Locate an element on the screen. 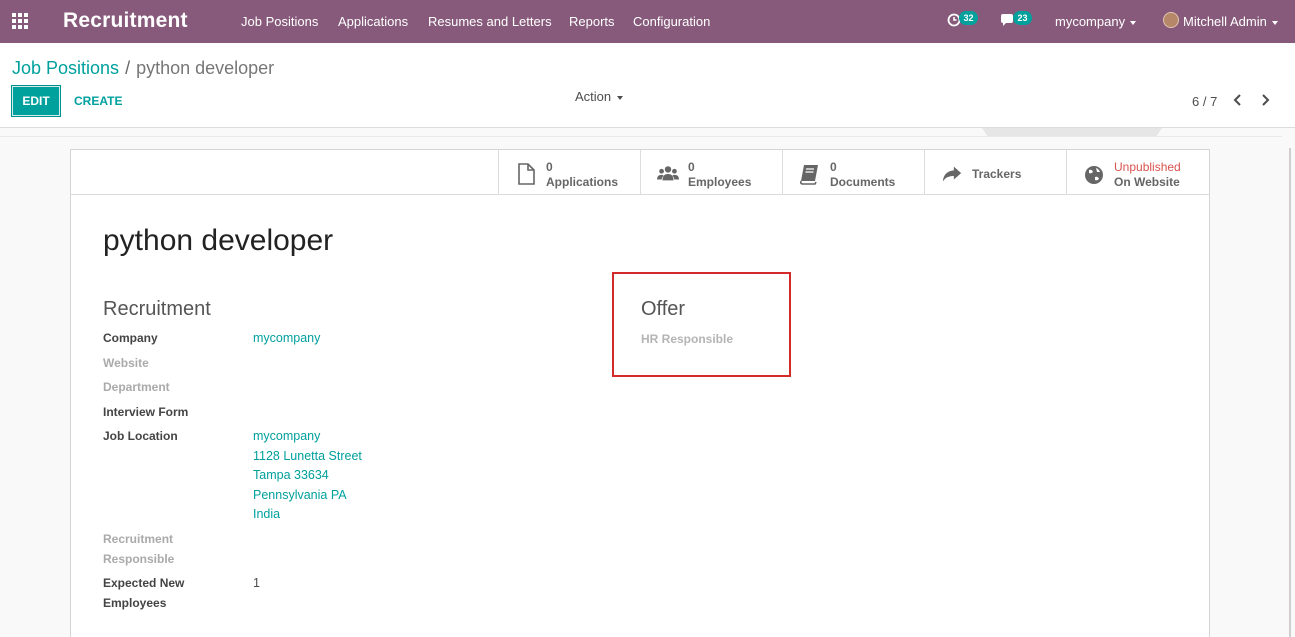 The width and height of the screenshot is (1295, 637). file-icon is located at coordinates (526, 174).